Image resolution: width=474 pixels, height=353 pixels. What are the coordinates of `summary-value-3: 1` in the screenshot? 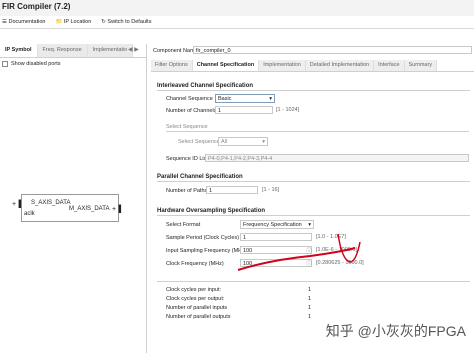 It's located at (310, 308).